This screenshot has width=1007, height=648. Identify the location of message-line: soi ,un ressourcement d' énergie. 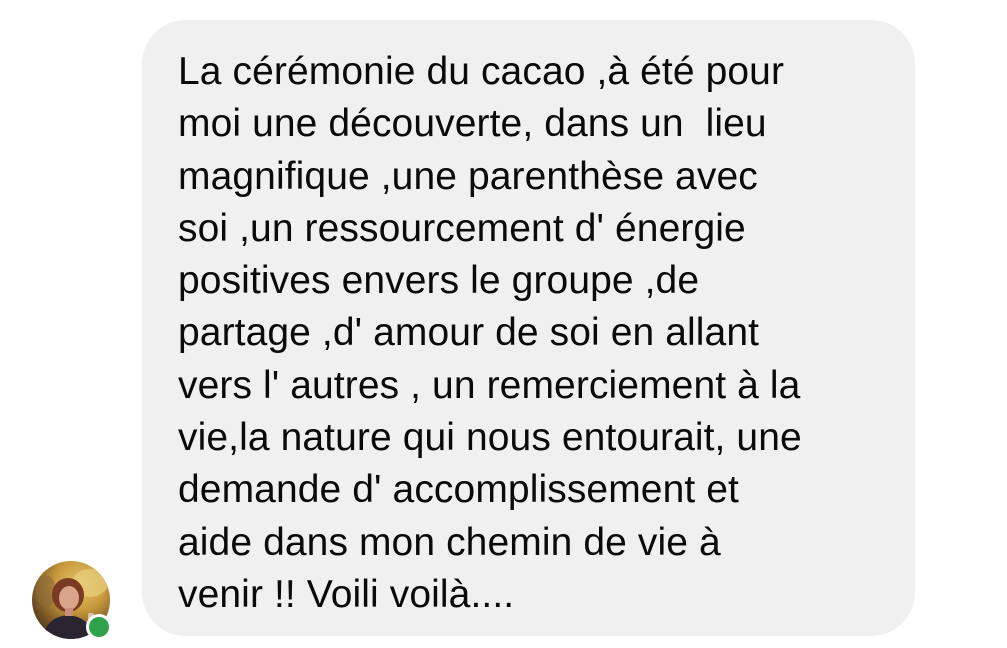
(462, 228).